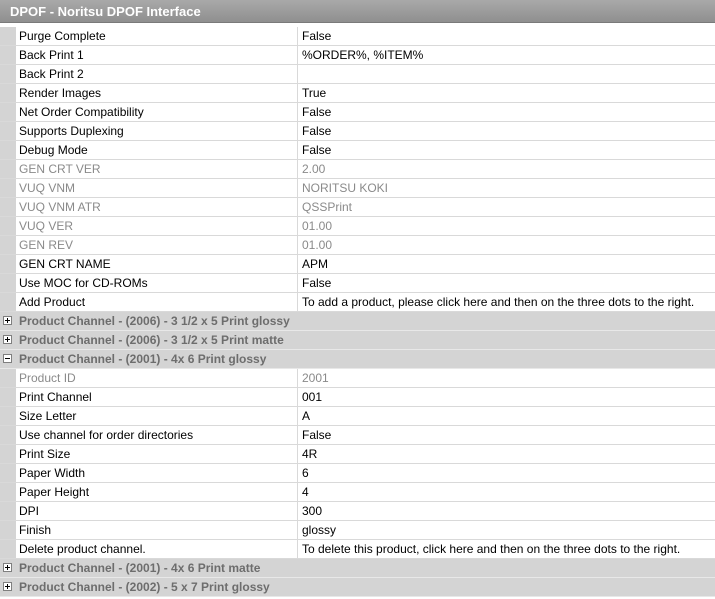 Image resolution: width=715 pixels, height=599 pixels. Describe the element at coordinates (506, 473) in the screenshot. I see `property-value: 6` at that location.